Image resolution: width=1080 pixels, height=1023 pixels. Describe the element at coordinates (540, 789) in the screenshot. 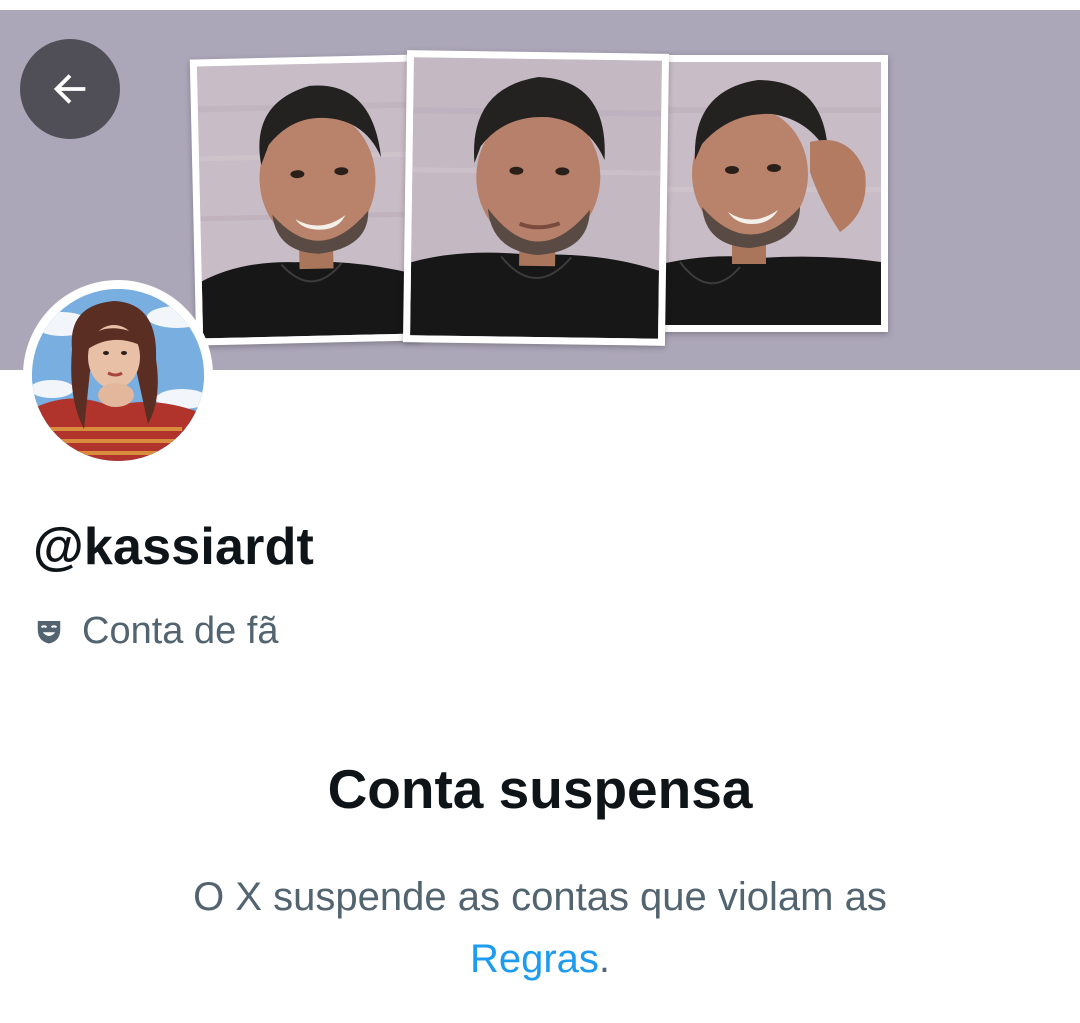

I see `suspended-title: Conta suspensa` at that location.